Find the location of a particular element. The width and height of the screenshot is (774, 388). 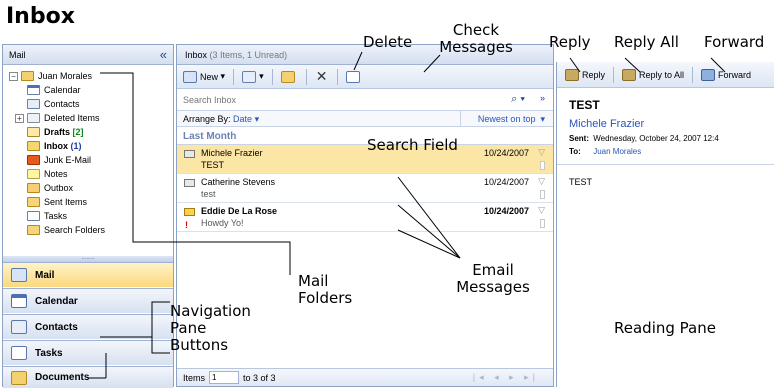

notes-icon is located at coordinates (33, 174).